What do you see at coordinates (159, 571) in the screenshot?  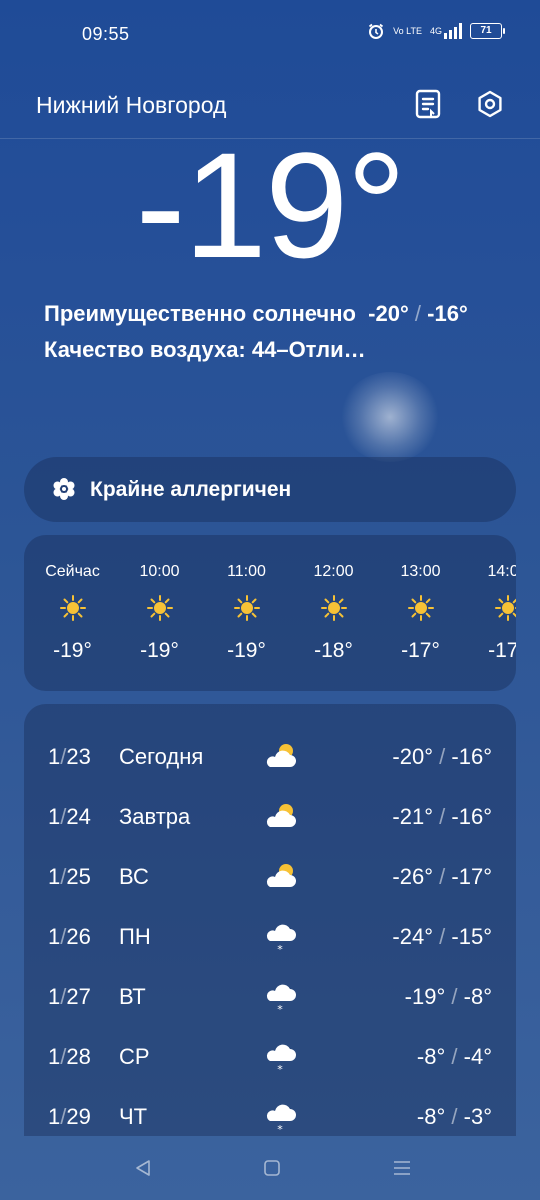 I see `hour-label: 10:00` at bounding box center [159, 571].